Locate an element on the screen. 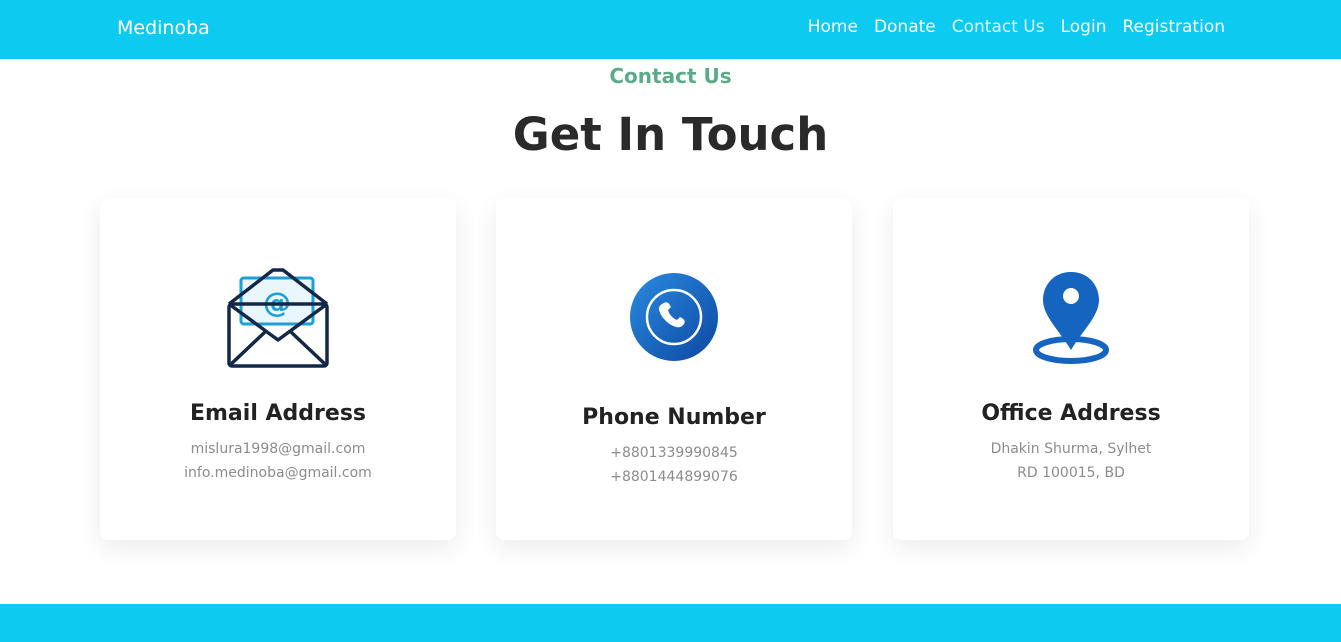 The height and width of the screenshot is (642, 1341). envelope-icon: @ is located at coordinates (278, 317).